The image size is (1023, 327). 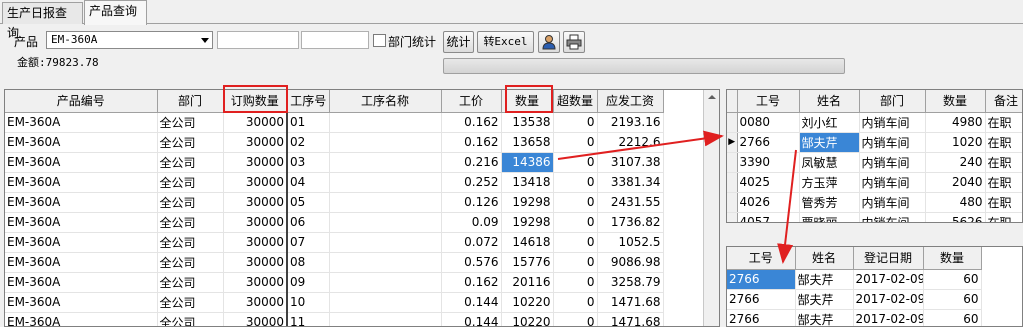 What do you see at coordinates (874, 217) in the screenshot?
I see `table-row: 4057 贾晓丽 内销车间 5626 在职` at bounding box center [874, 217].